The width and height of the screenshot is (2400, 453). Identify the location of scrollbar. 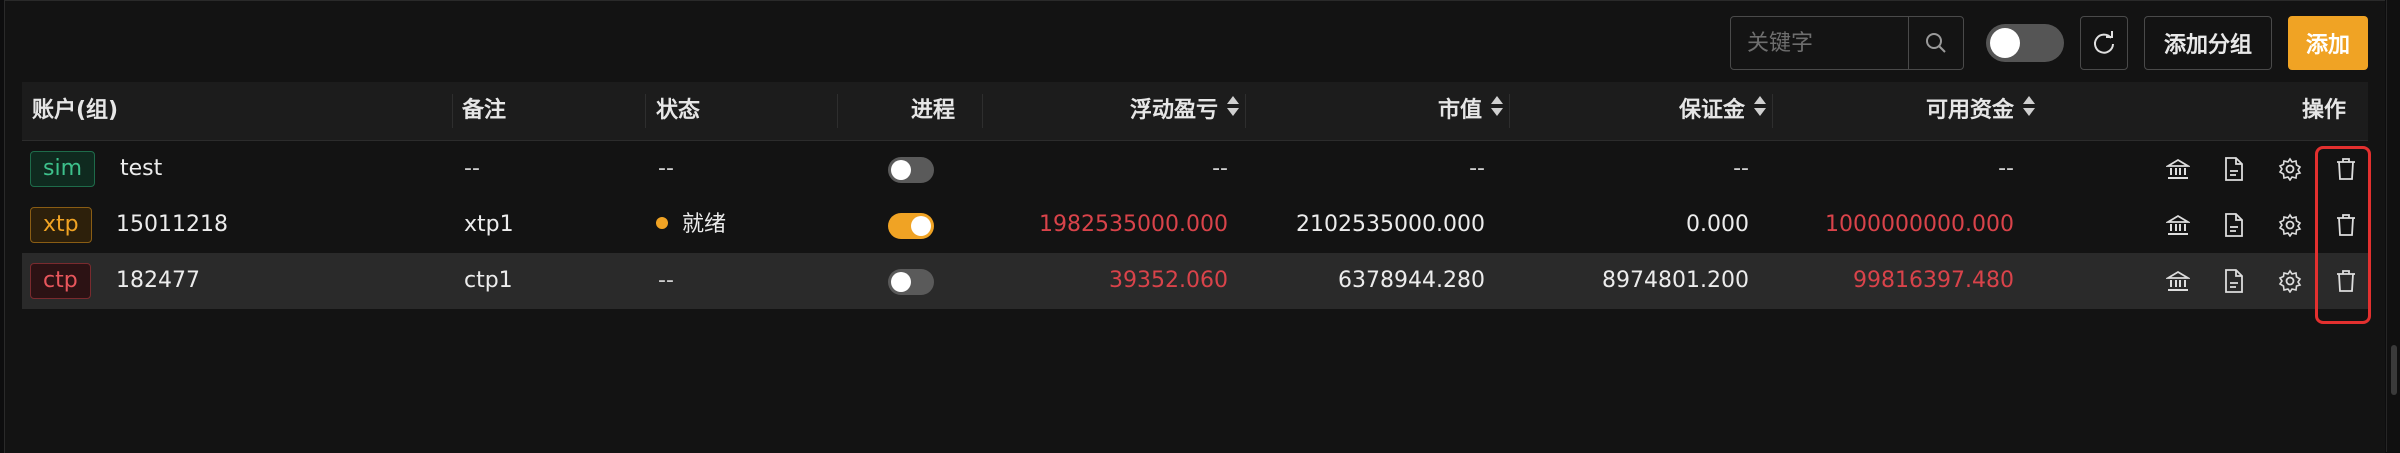
(2393, 226).